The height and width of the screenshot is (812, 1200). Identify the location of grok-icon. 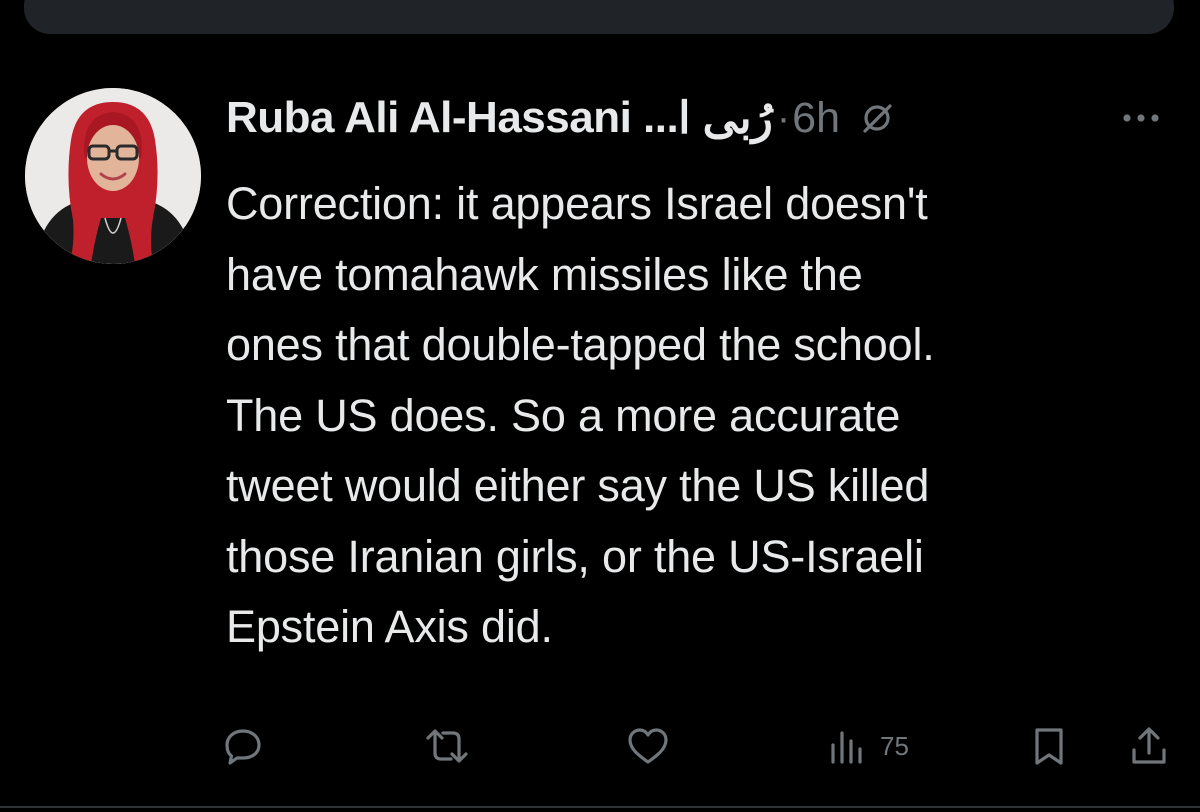
(877, 118).